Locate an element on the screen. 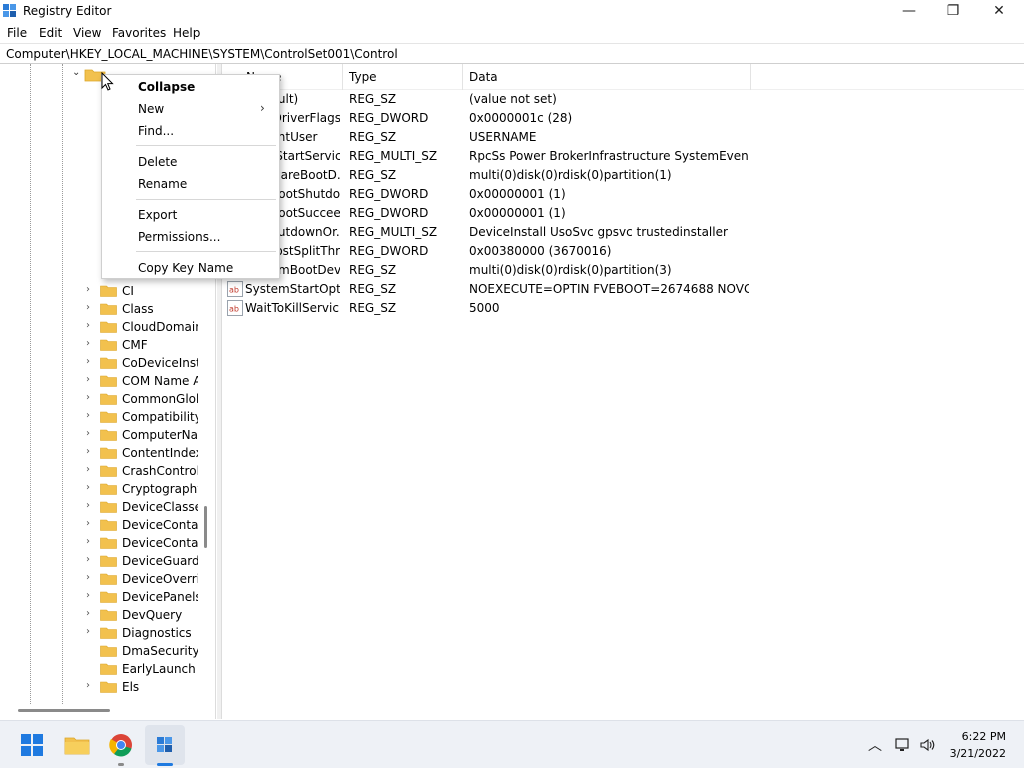 The height and width of the screenshot is (768, 1024). tree-item: › COM Name A is located at coordinates (146, 381).